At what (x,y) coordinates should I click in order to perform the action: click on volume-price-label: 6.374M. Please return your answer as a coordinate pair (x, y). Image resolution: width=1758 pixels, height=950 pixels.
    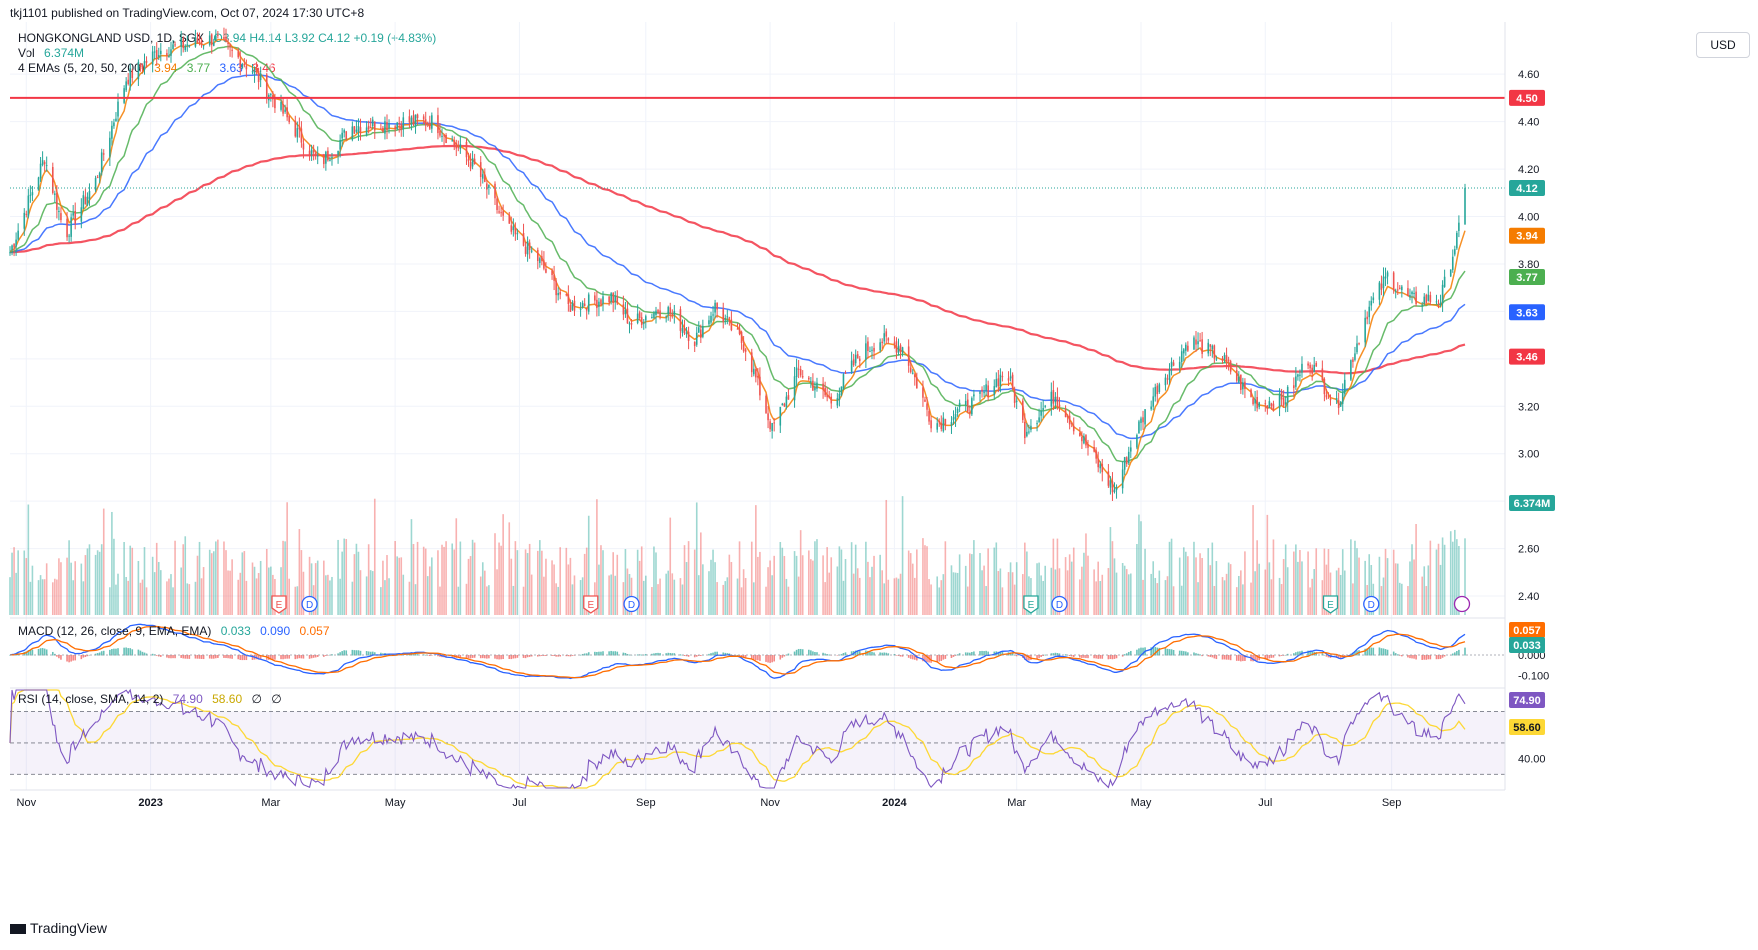
    Looking at the image, I should click on (1532, 504).